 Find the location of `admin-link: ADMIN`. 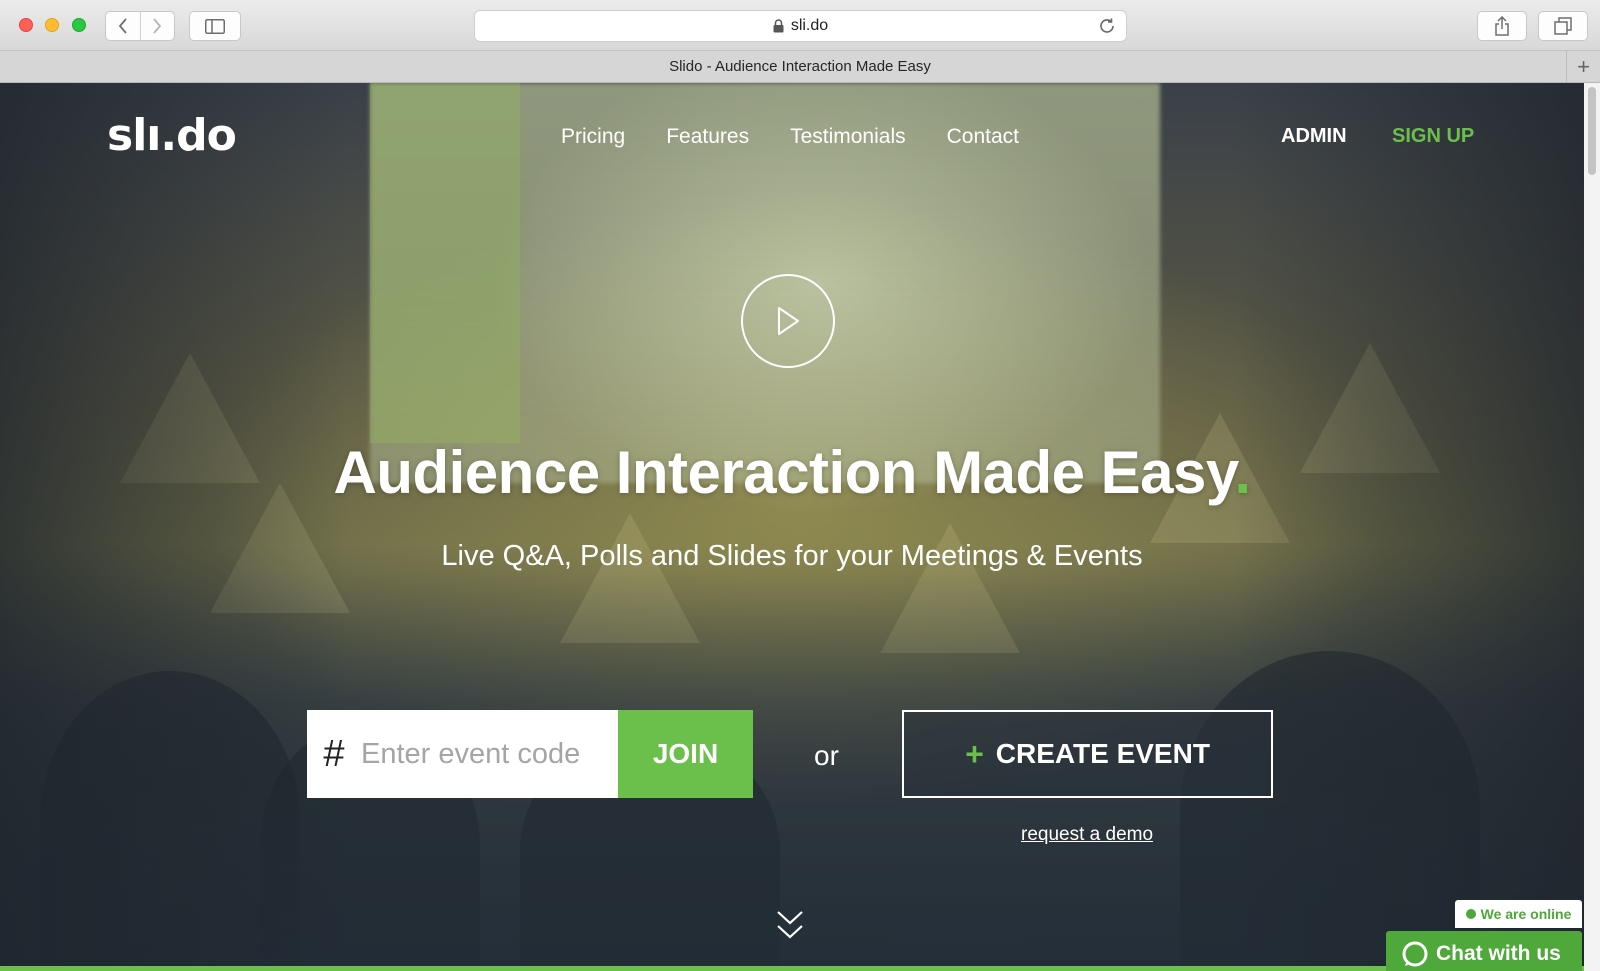

admin-link: ADMIN is located at coordinates (1314, 136).